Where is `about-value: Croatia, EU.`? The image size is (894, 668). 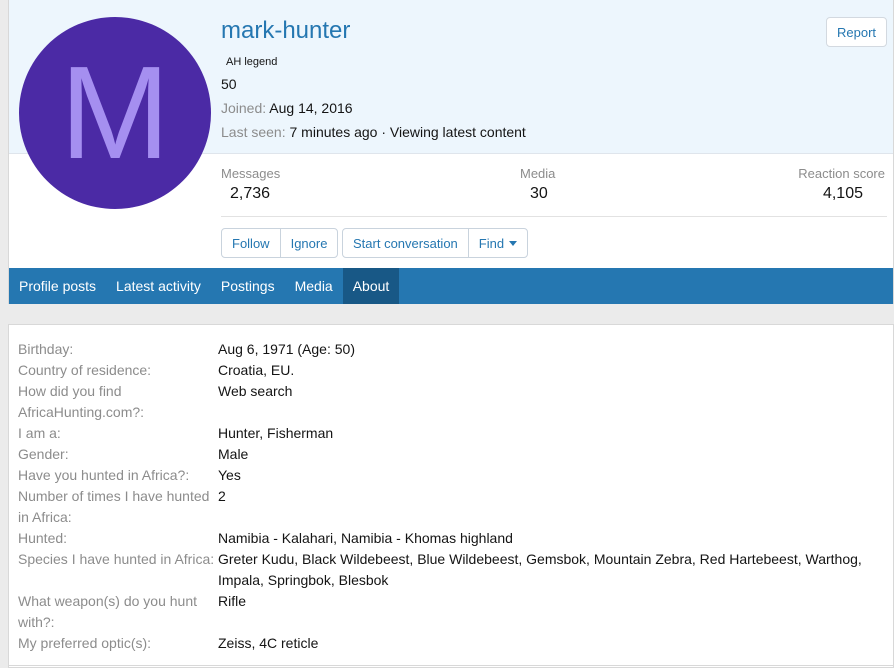
about-value: Croatia, EU. is located at coordinates (256, 370).